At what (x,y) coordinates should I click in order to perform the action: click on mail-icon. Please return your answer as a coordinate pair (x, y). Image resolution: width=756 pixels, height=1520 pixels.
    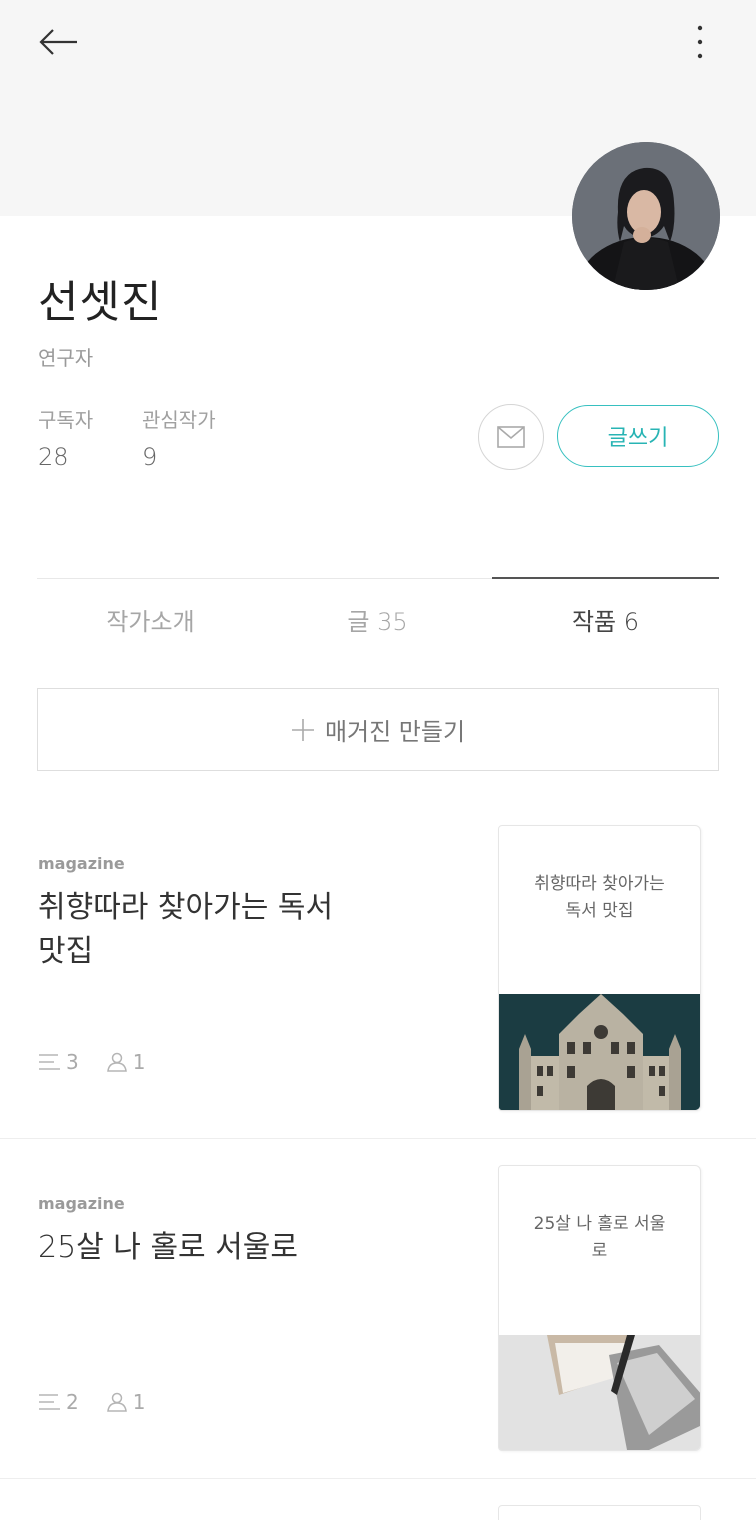
    Looking at the image, I should click on (511, 437).